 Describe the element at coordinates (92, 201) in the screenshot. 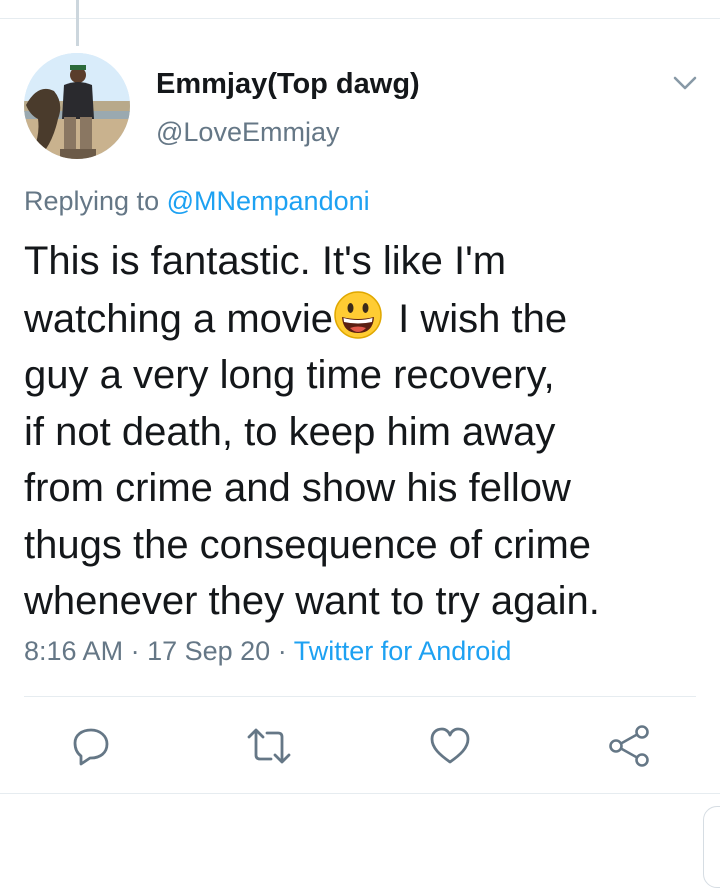

I see `reply-prefix: Replying to` at that location.